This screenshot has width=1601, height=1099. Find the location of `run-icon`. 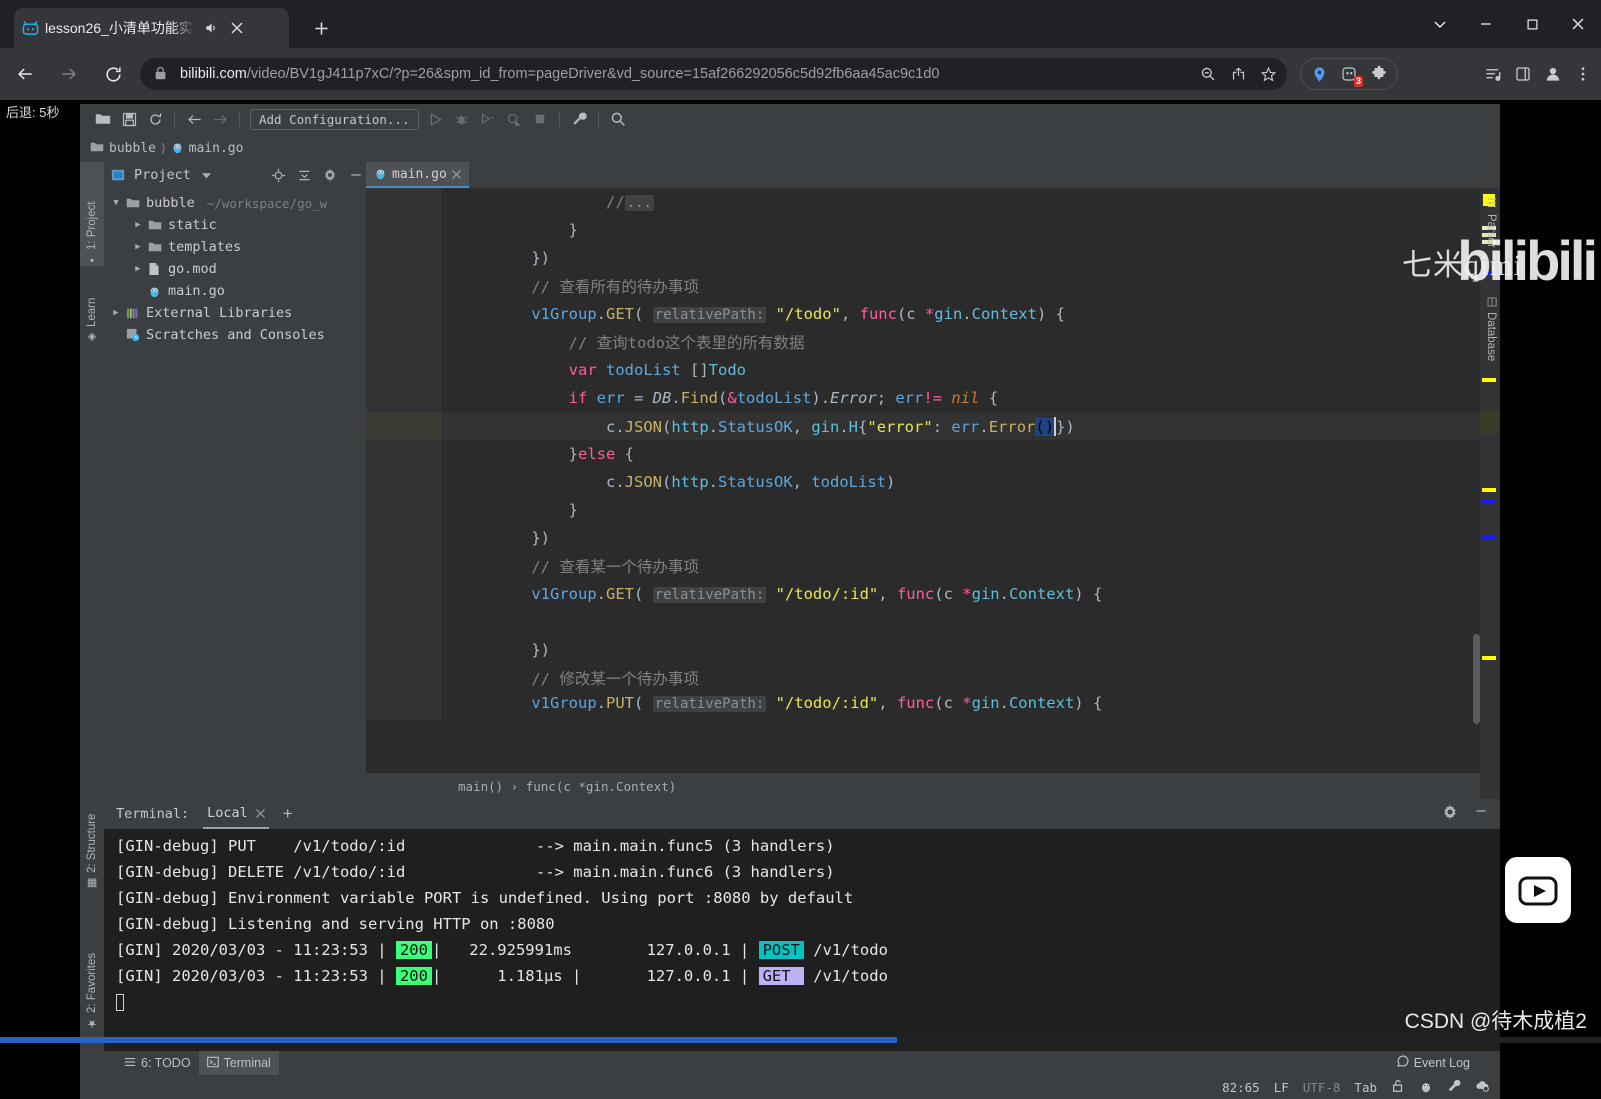

run-icon is located at coordinates (436, 119).